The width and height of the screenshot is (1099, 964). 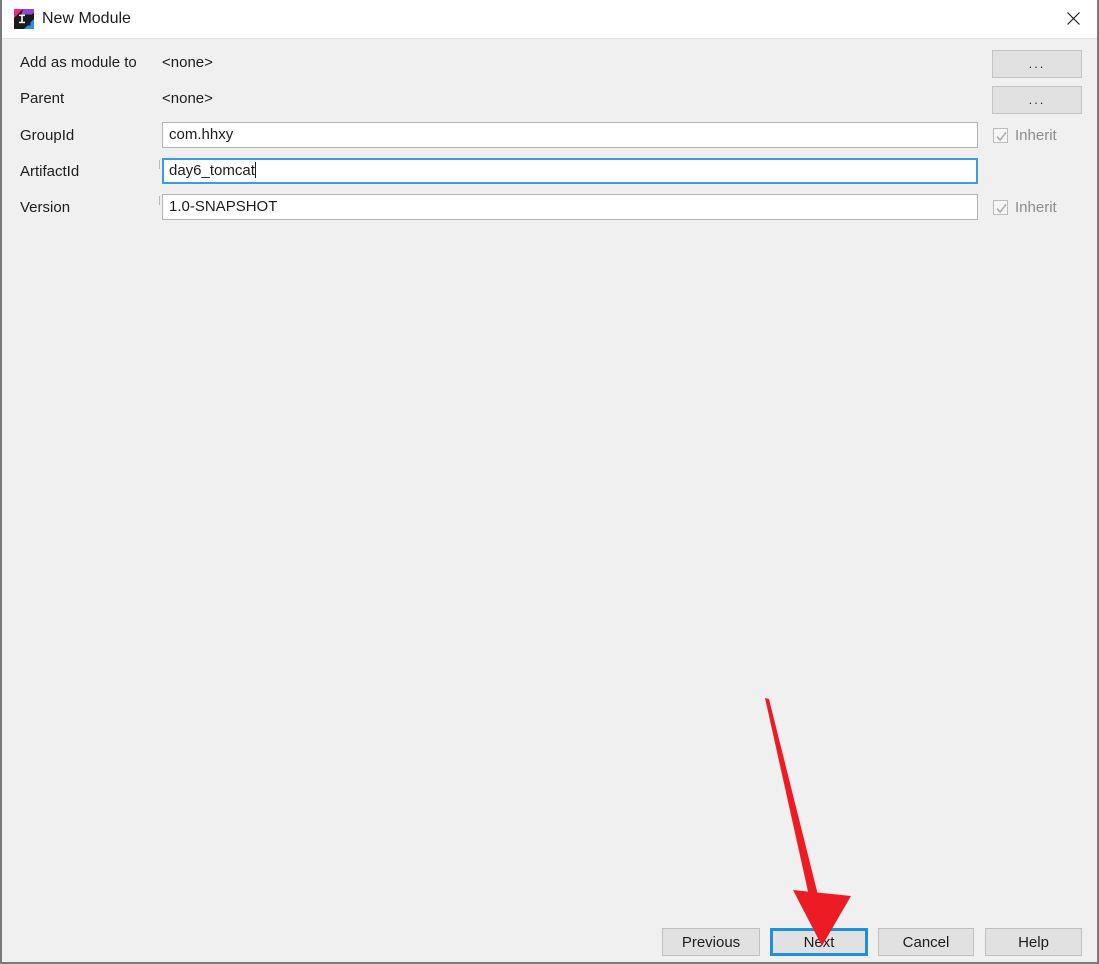 I want to click on add-as-module-to-value: <none>, so click(x=187, y=62).